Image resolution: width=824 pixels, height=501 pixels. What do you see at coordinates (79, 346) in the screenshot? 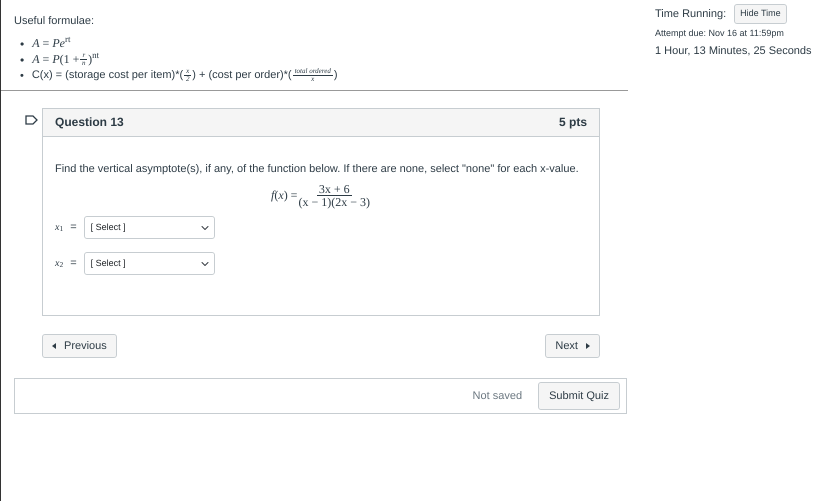
I see `previous-button: Previous` at bounding box center [79, 346].